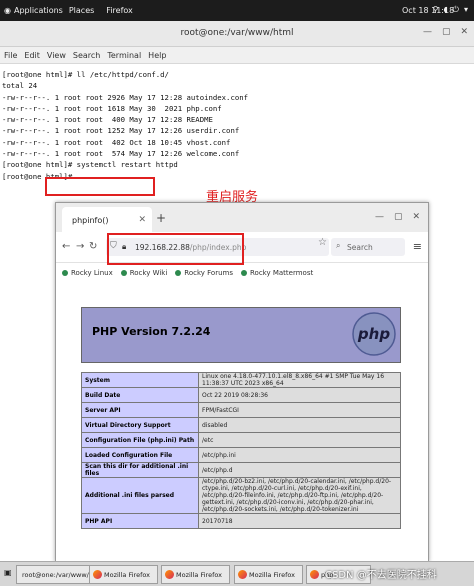 Image resolution: width=474 pixels, height=586 pixels. I want to click on volume-icon: ◖, so click(445, 9).